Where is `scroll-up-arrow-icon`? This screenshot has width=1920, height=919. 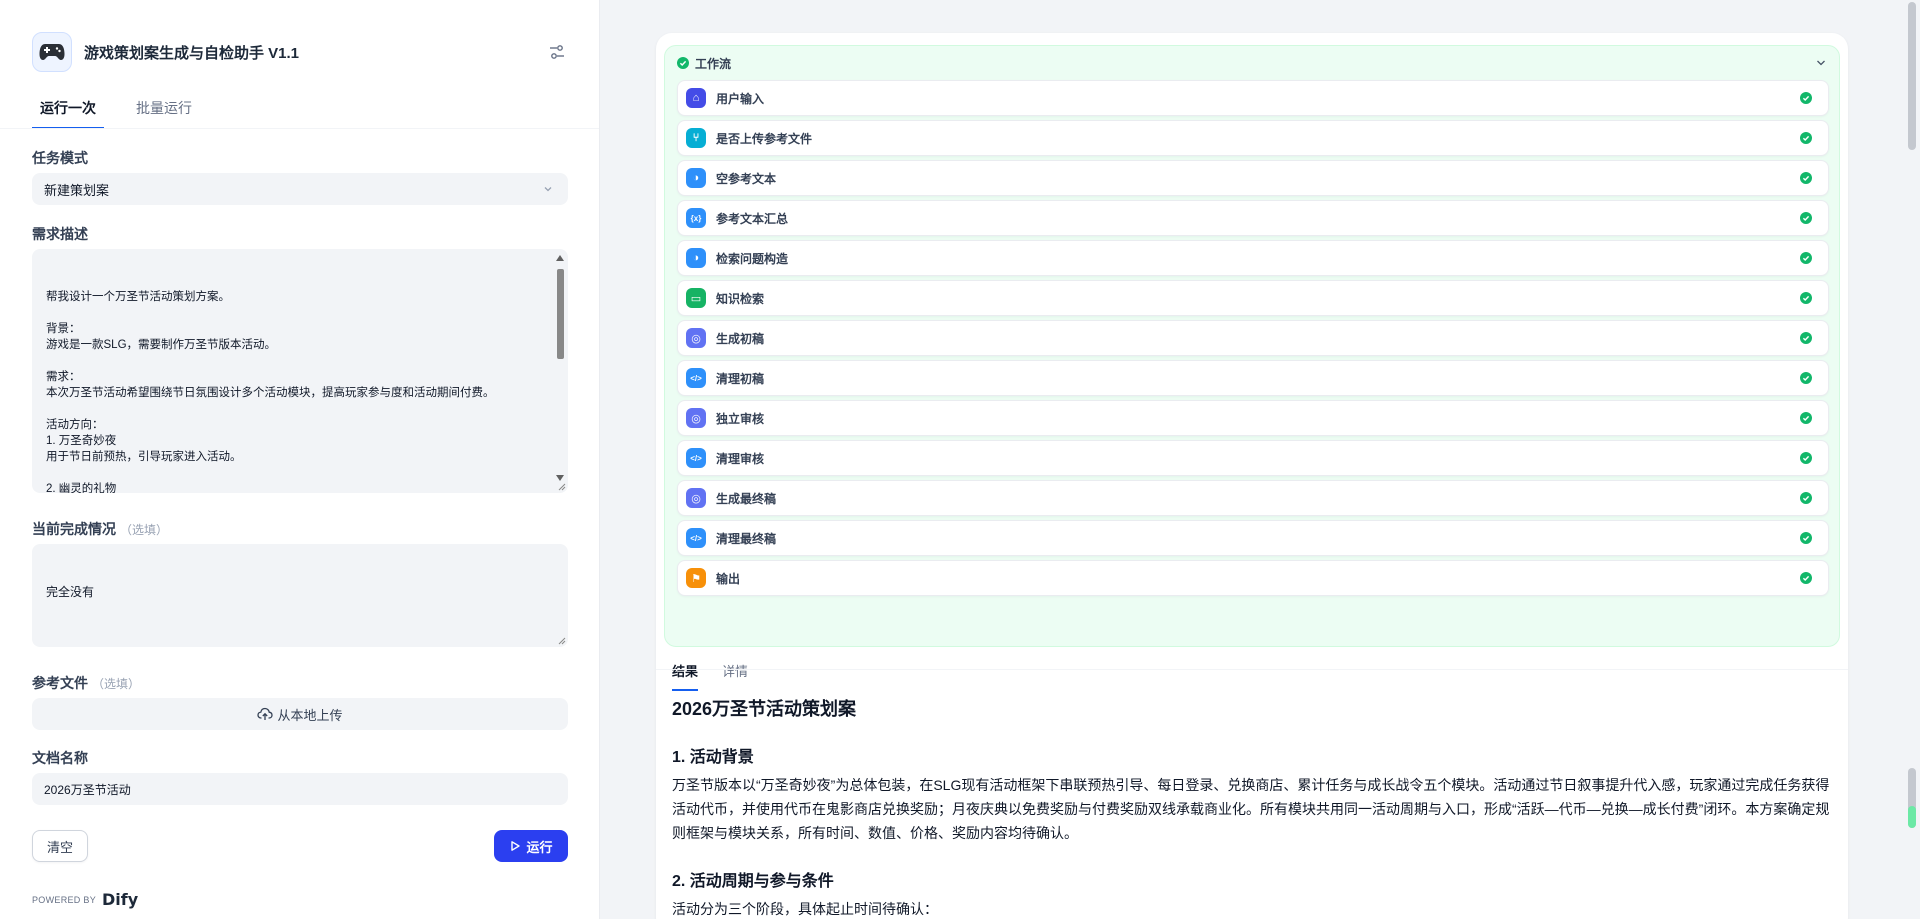 scroll-up-arrow-icon is located at coordinates (560, 258).